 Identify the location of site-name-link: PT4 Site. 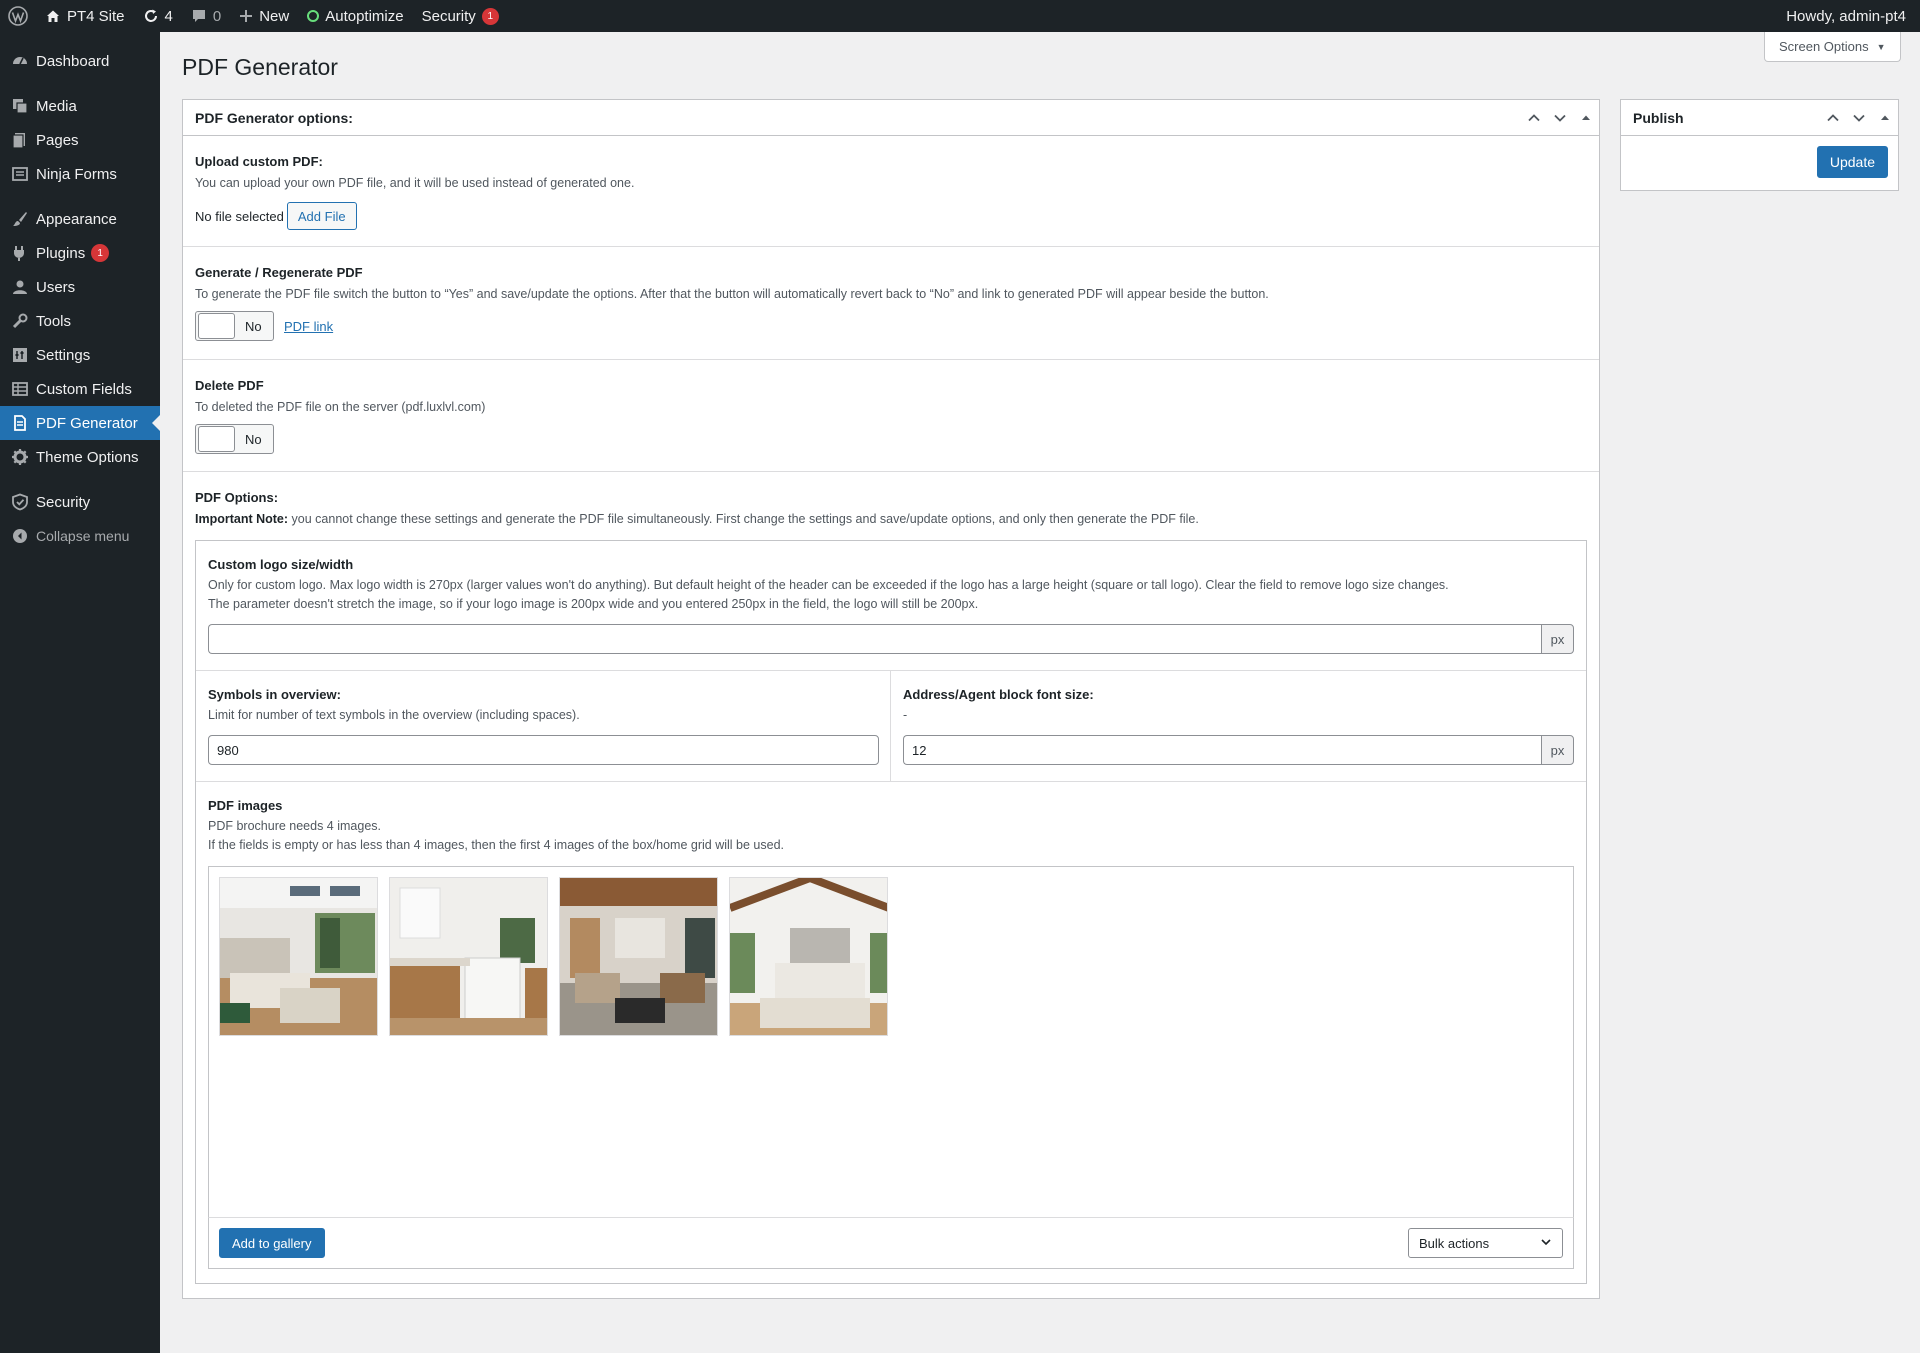
(85, 16).